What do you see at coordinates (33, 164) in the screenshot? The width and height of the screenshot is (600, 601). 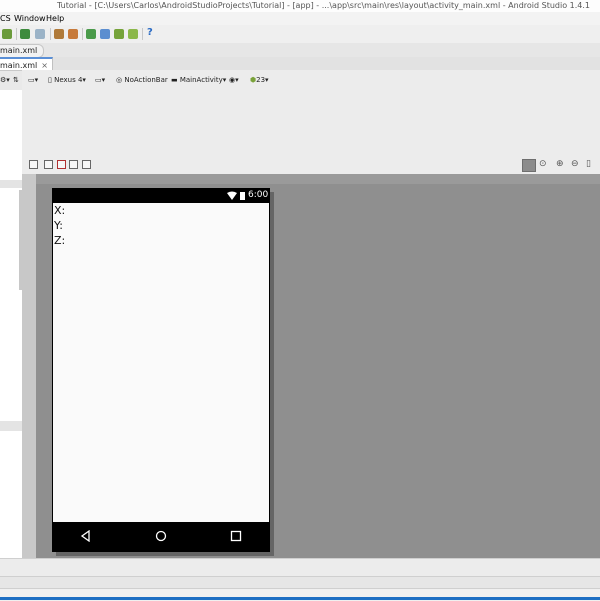 I see `layout-toggle-icon` at bounding box center [33, 164].